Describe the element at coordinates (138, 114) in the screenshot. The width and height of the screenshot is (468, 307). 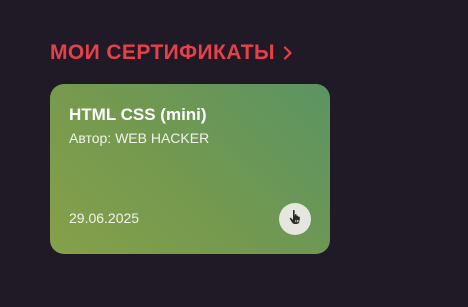
I see `certificate-title: HTML CSS (mini)` at that location.